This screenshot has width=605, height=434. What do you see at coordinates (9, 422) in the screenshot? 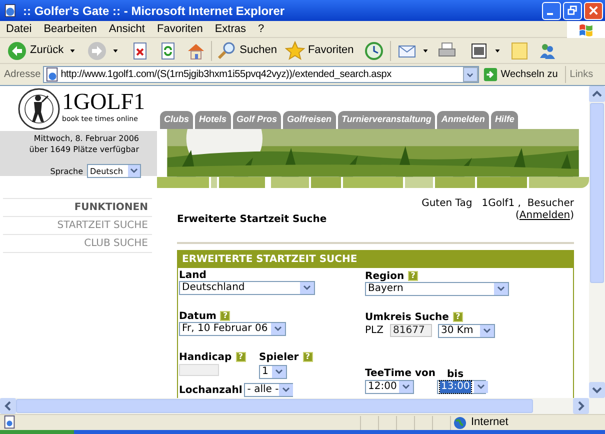
I see `page-icon` at bounding box center [9, 422].